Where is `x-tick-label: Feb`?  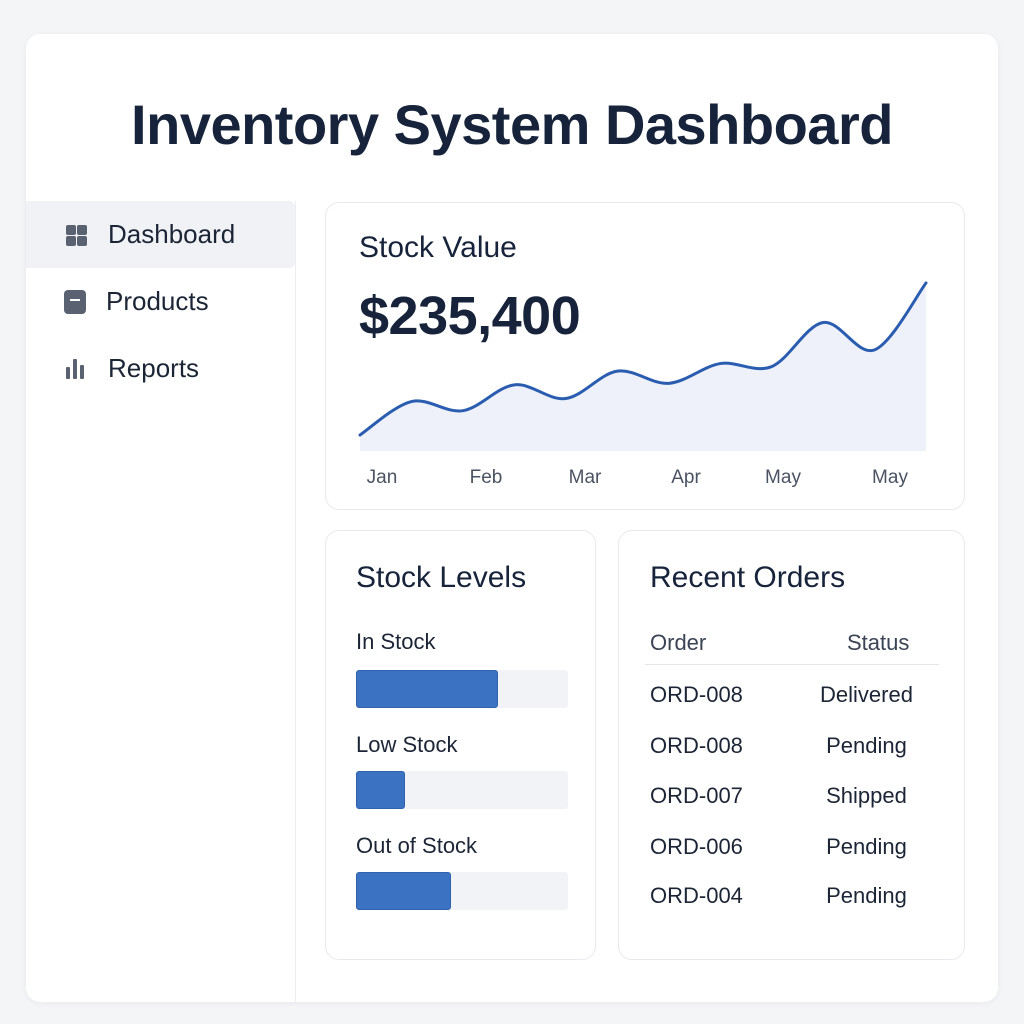 x-tick-label: Feb is located at coordinates (486, 477).